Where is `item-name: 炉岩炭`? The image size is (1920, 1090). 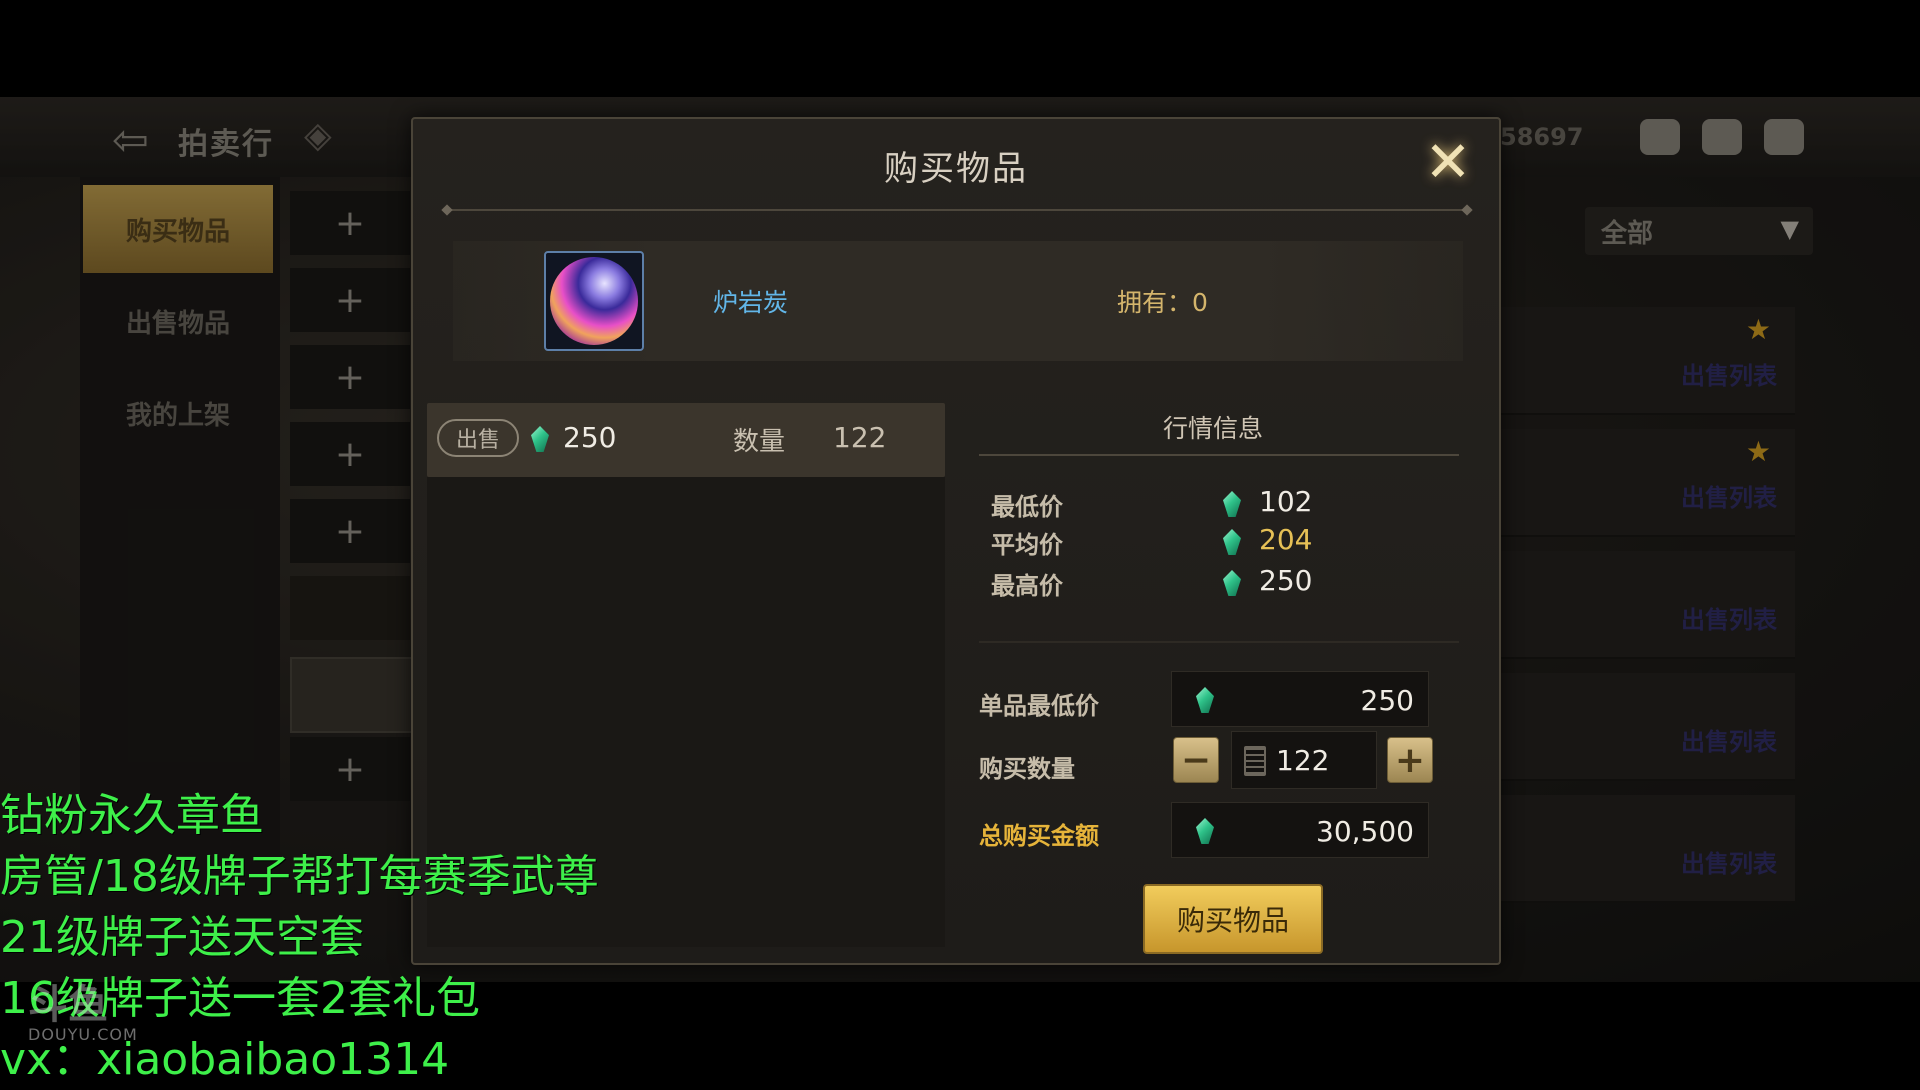 item-name: 炉岩炭 is located at coordinates (751, 302).